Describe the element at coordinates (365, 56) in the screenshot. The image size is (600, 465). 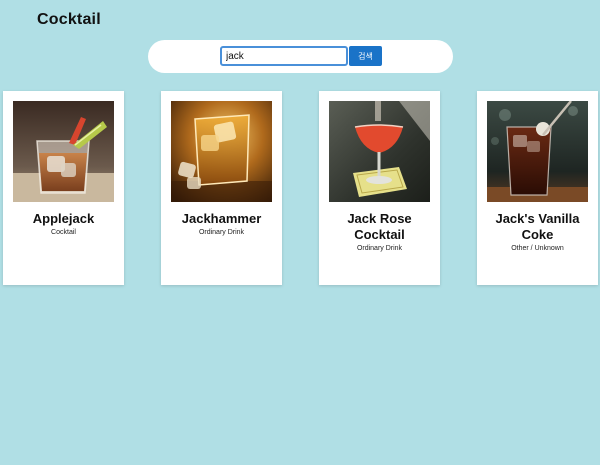
I see `search-button: 검색` at that location.